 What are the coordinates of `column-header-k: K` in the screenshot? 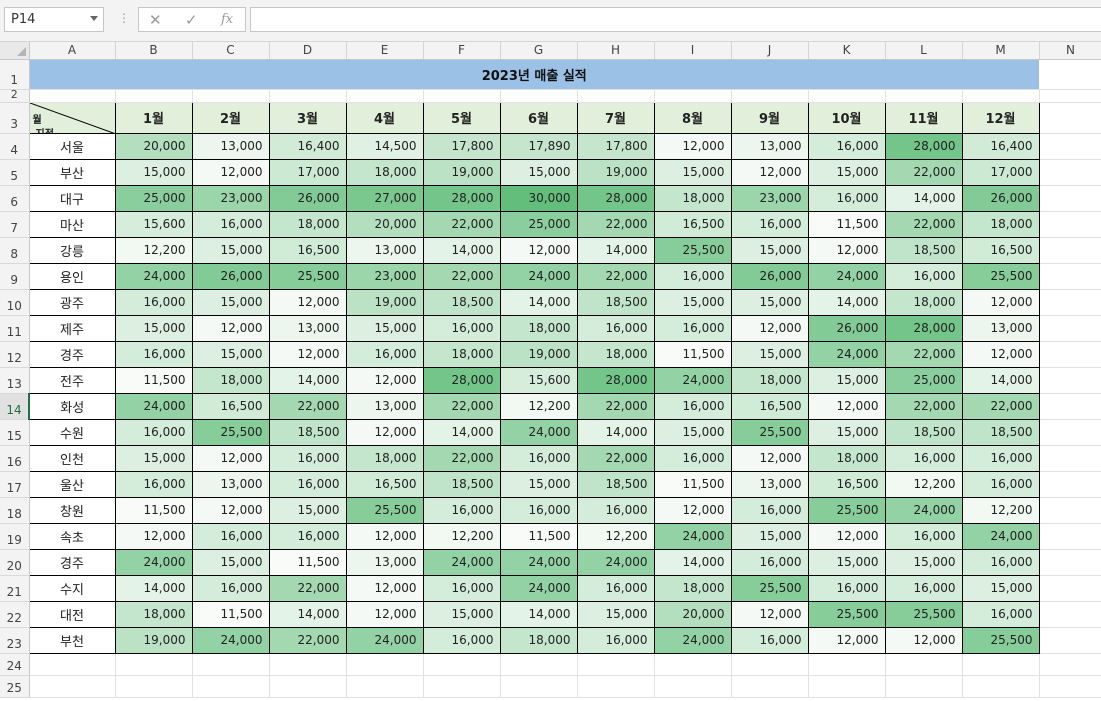 It's located at (847, 51).